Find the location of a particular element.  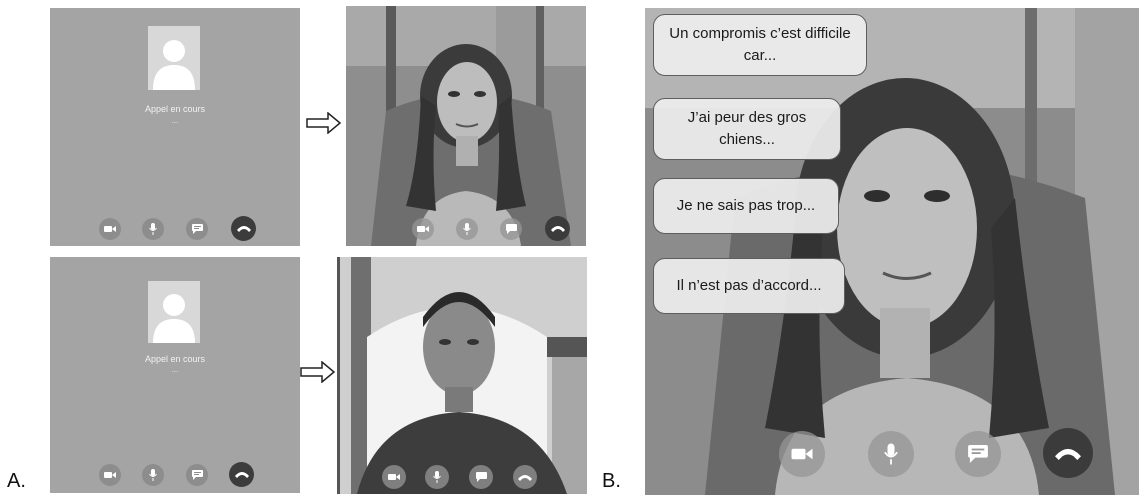

panel-label-b: B. is located at coordinates (611, 481).